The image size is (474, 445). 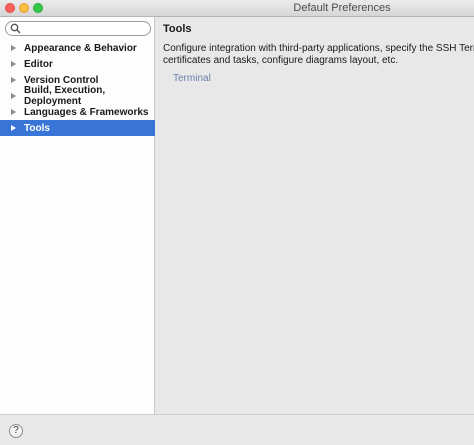 I want to click on search-field, so click(x=78, y=28).